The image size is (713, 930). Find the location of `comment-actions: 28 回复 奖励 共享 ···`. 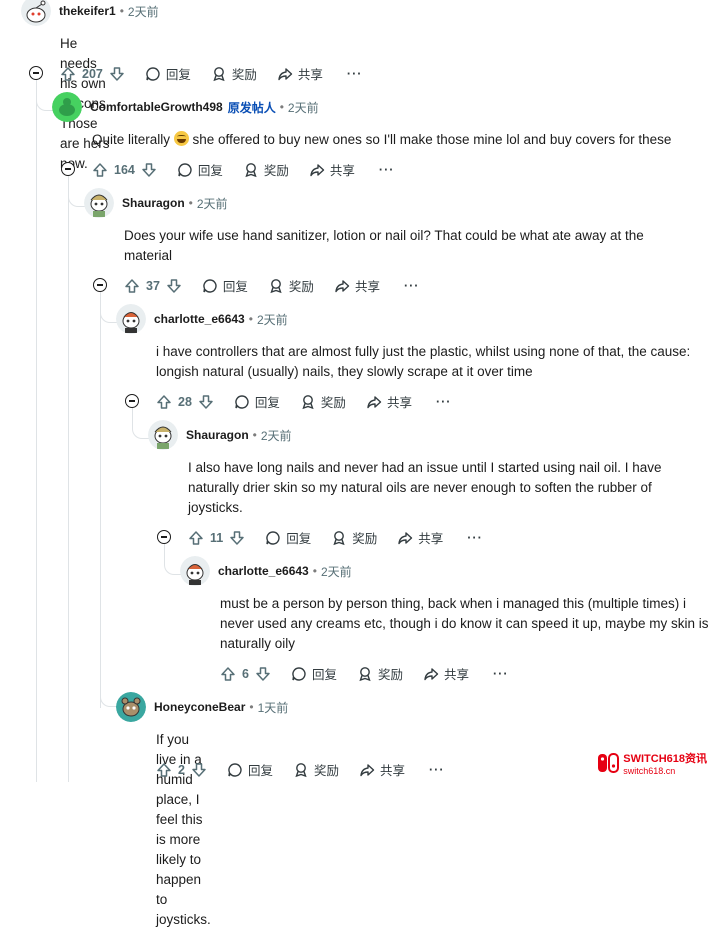

comment-actions: 28 回复 奖励 共享 ··· is located at coordinates (303, 401).